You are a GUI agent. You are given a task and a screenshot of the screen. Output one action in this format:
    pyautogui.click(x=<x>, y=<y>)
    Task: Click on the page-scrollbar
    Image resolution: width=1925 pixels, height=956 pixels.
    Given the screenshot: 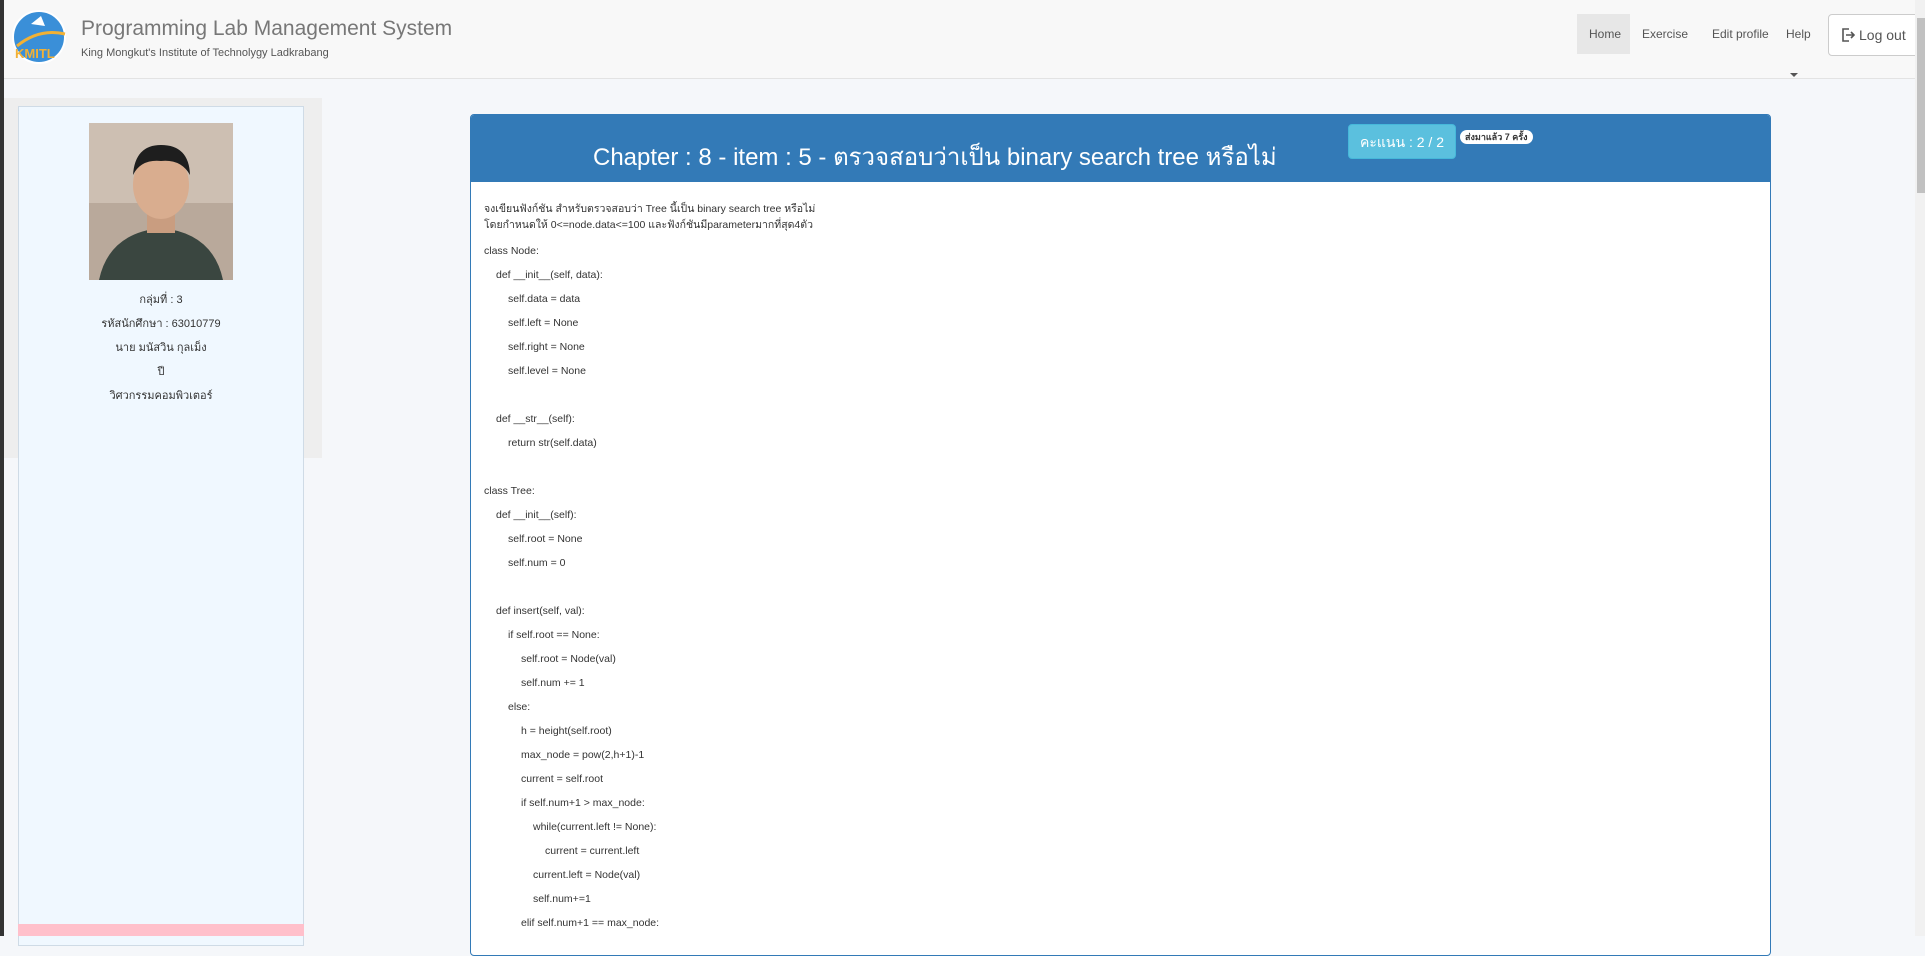 What is the action you would take?
    pyautogui.click(x=1920, y=468)
    